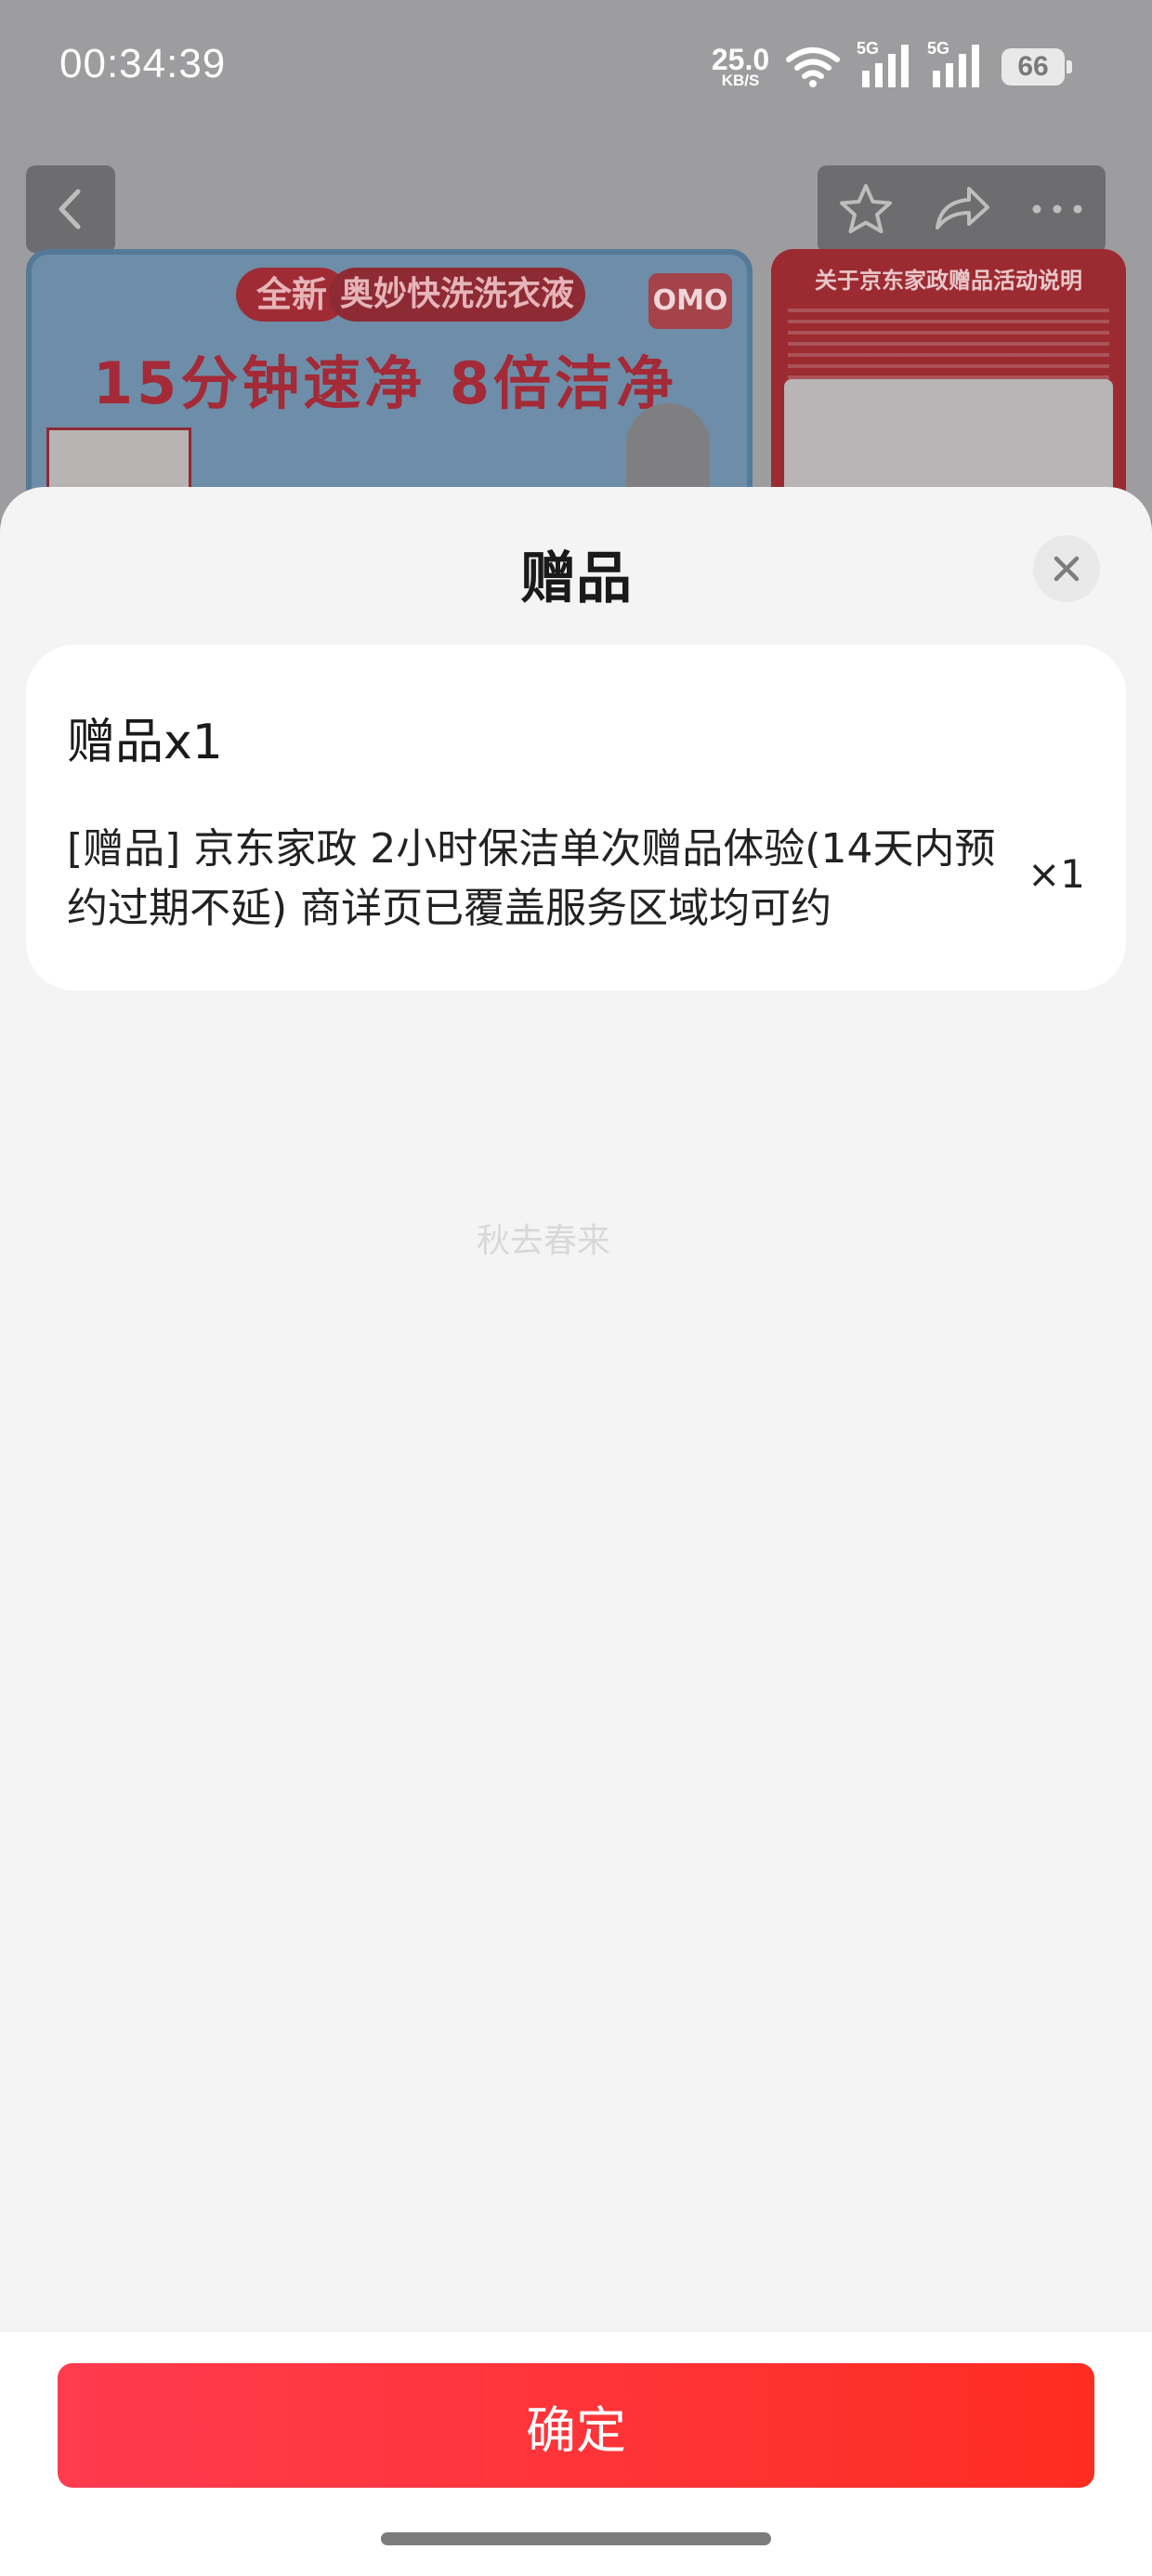 The image size is (1152, 2576). What do you see at coordinates (690, 301) in the screenshot?
I see `brand-logo: OMO` at bounding box center [690, 301].